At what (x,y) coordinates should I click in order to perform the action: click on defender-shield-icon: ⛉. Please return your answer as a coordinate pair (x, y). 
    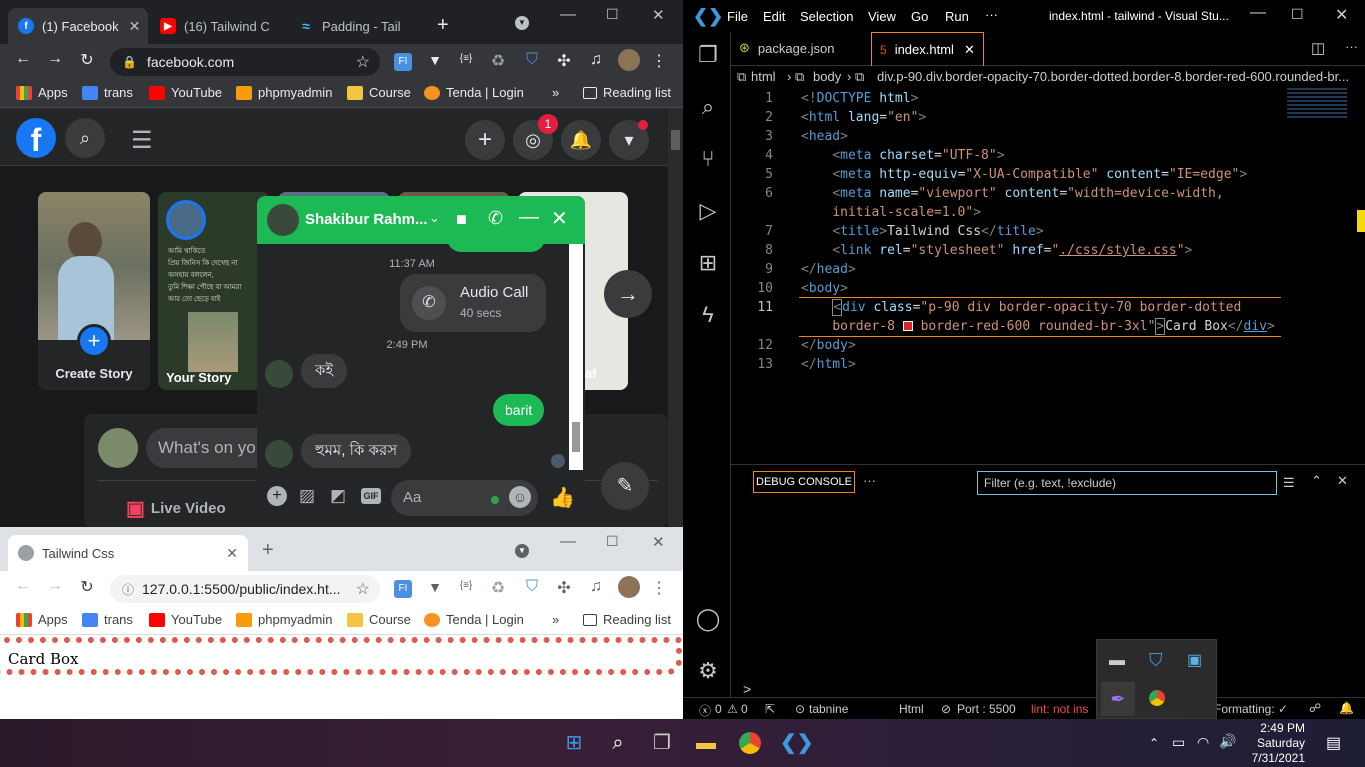
    Looking at the image, I should click on (1156, 660).